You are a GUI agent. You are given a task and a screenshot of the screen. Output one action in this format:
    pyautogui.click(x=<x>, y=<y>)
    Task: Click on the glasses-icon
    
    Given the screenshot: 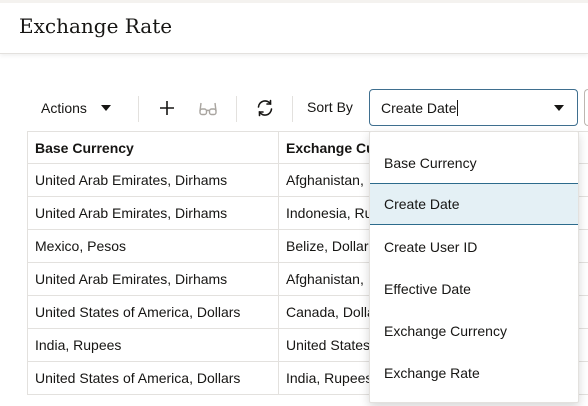 What is the action you would take?
    pyautogui.click(x=208, y=109)
    